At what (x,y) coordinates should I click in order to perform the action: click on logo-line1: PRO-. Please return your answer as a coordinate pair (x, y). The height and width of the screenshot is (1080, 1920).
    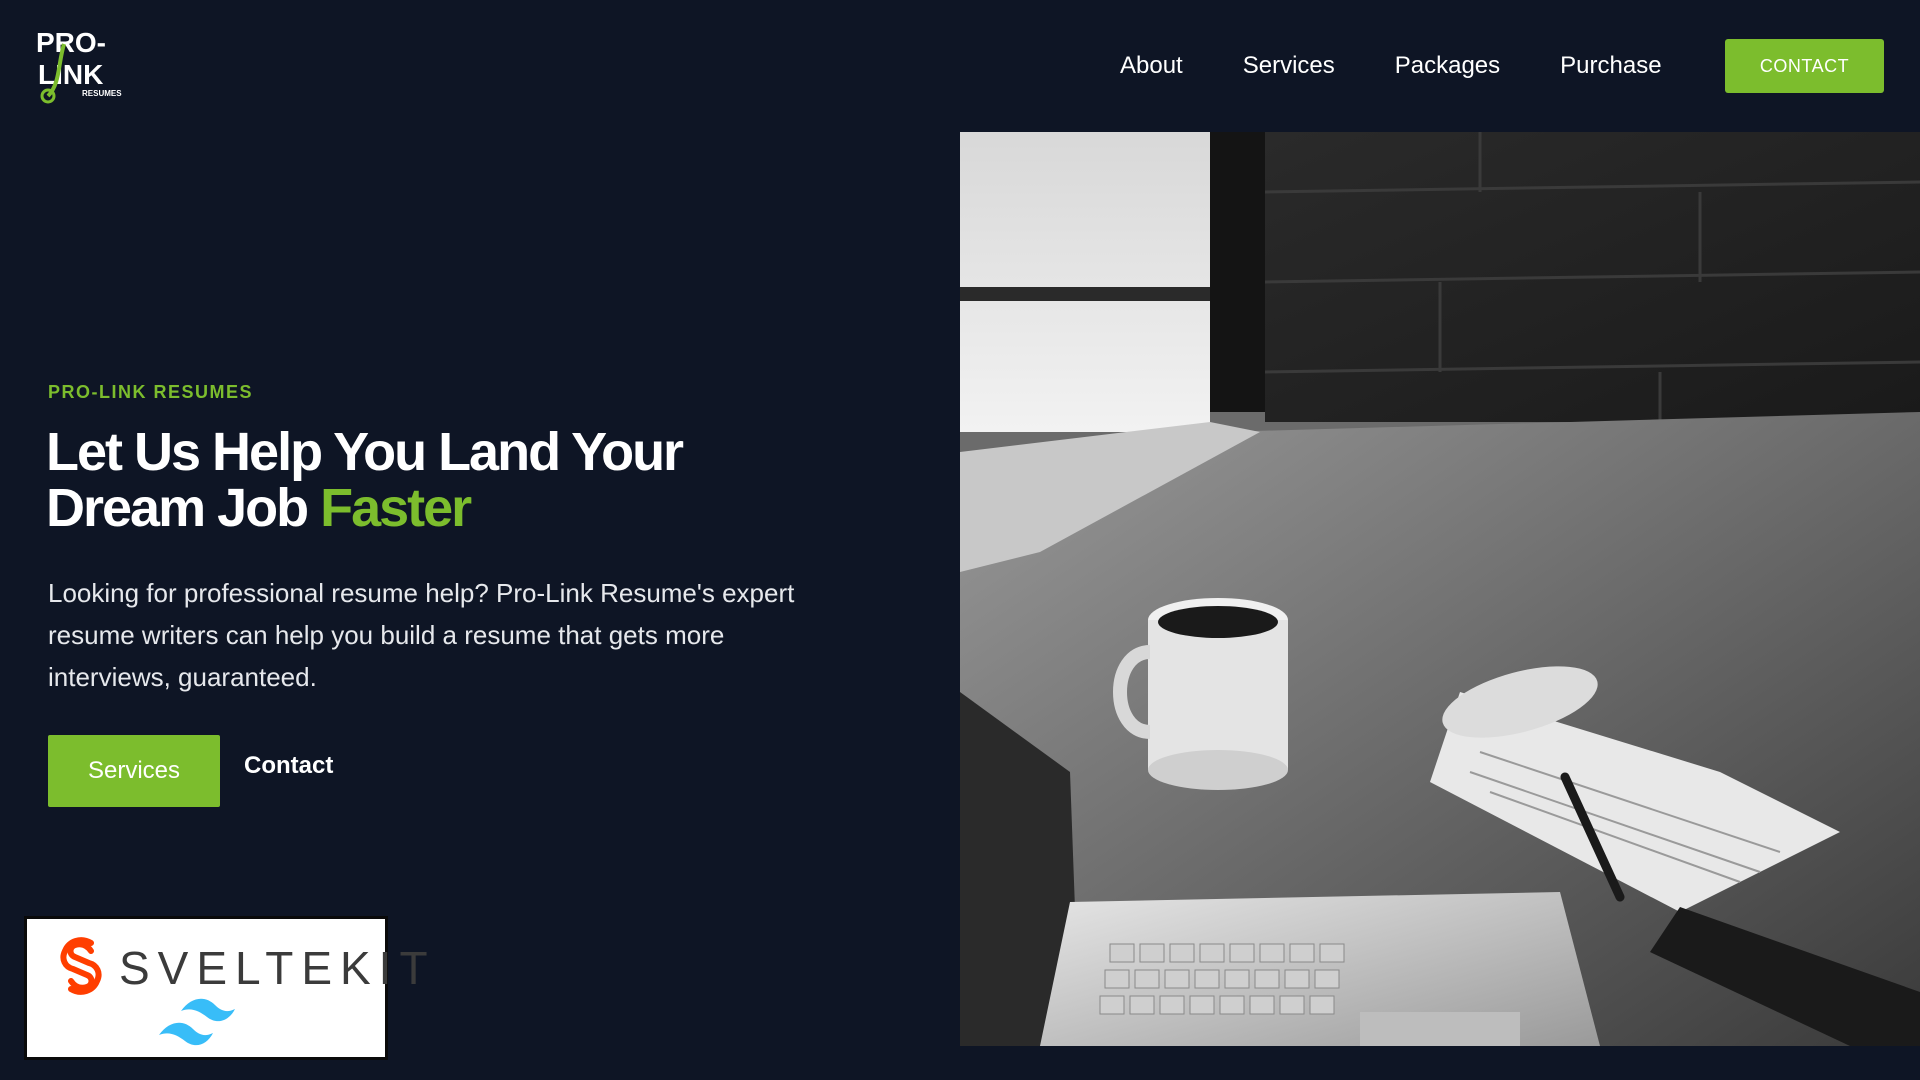
    Looking at the image, I should click on (71, 42).